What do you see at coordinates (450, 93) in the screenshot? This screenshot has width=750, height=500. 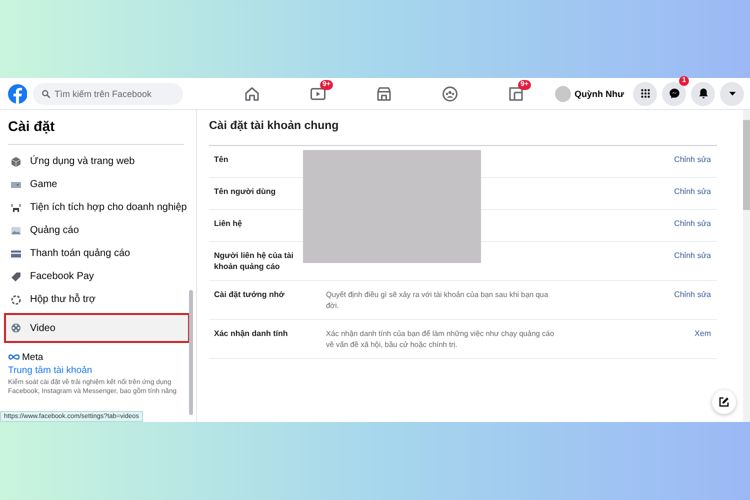 I see `people-icon` at bounding box center [450, 93].